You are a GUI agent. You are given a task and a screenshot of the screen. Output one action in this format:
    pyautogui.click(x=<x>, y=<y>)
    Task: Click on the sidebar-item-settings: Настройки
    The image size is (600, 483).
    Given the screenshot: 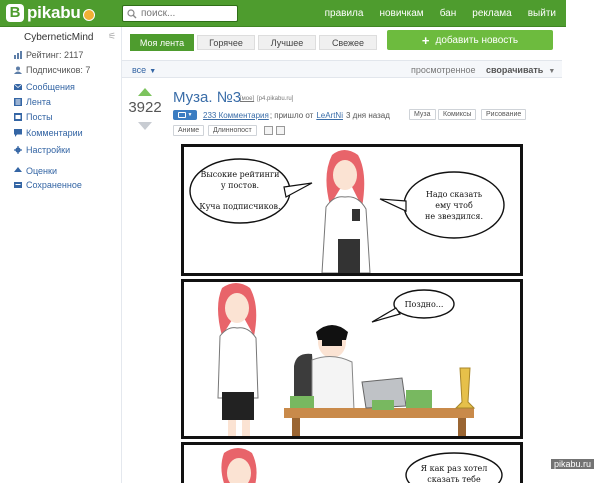 What is the action you would take?
    pyautogui.click(x=42, y=150)
    